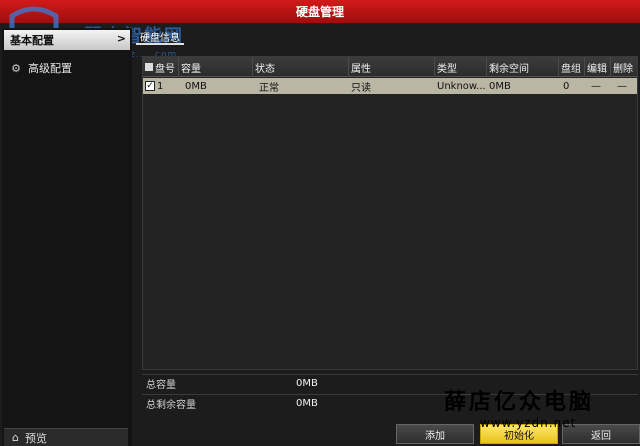 Image resolution: width=640 pixels, height=446 pixels. What do you see at coordinates (121, 38) in the screenshot?
I see `chevron-right-icon: >` at bounding box center [121, 38].